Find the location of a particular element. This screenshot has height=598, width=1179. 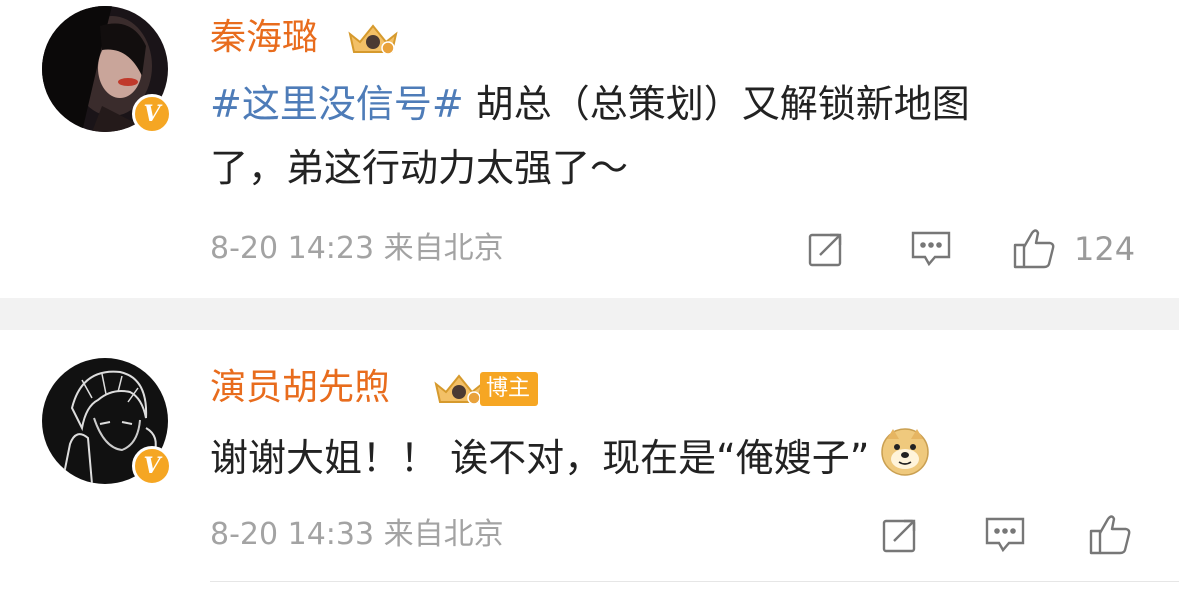

doge-emoji is located at coordinates (905, 460).